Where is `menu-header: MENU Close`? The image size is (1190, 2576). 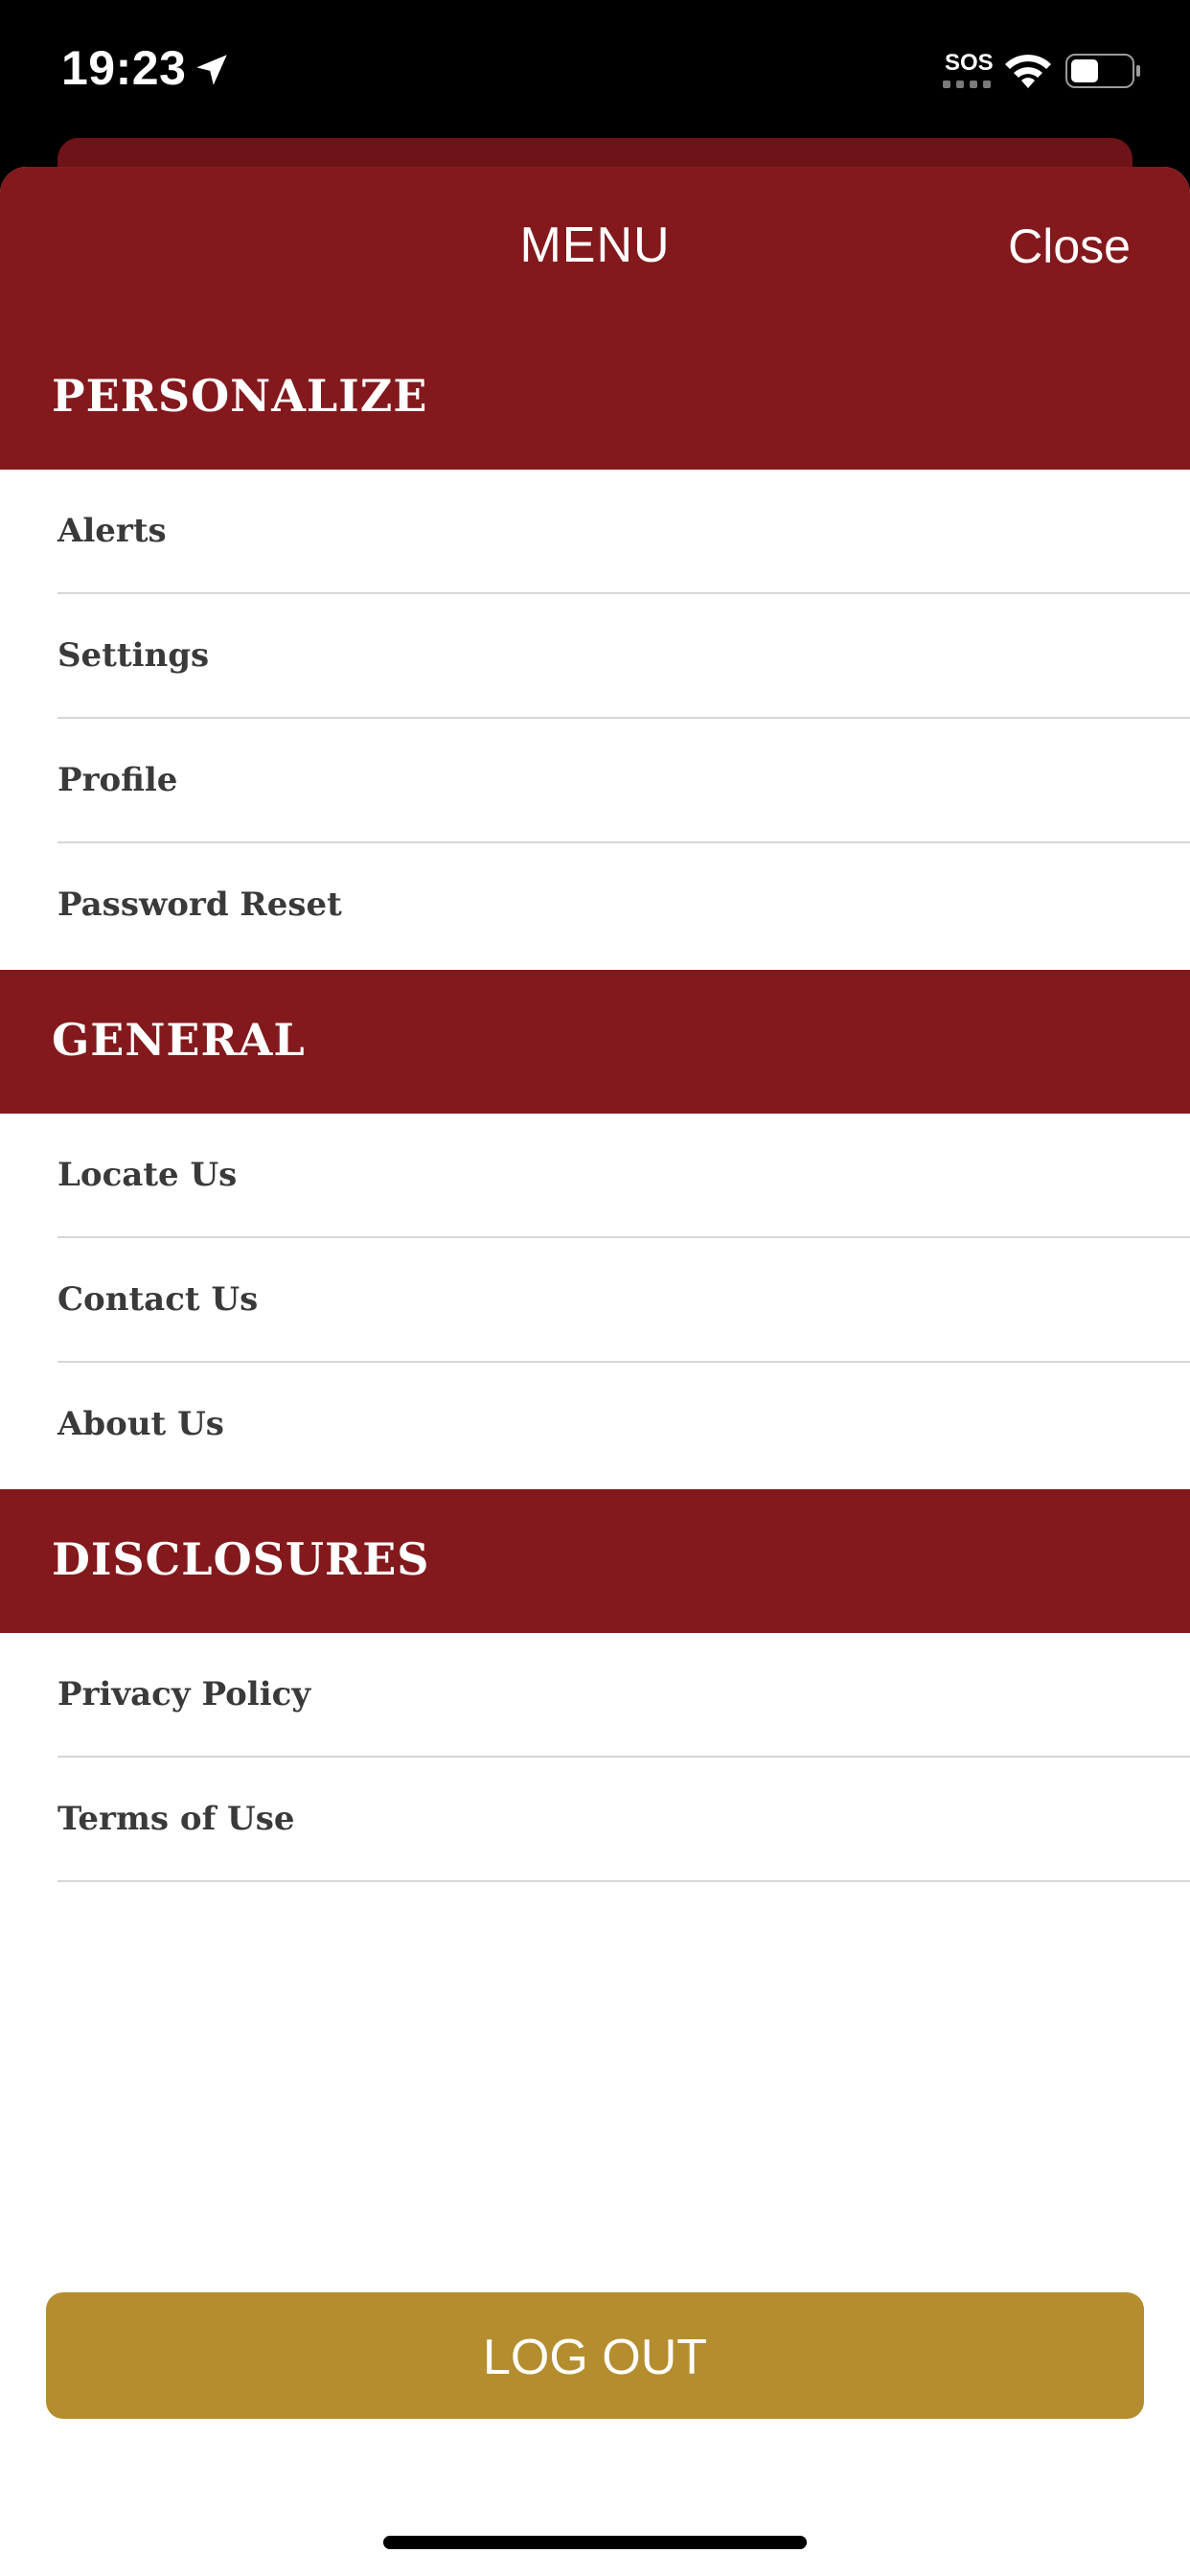 menu-header: MENU Close is located at coordinates (595, 247).